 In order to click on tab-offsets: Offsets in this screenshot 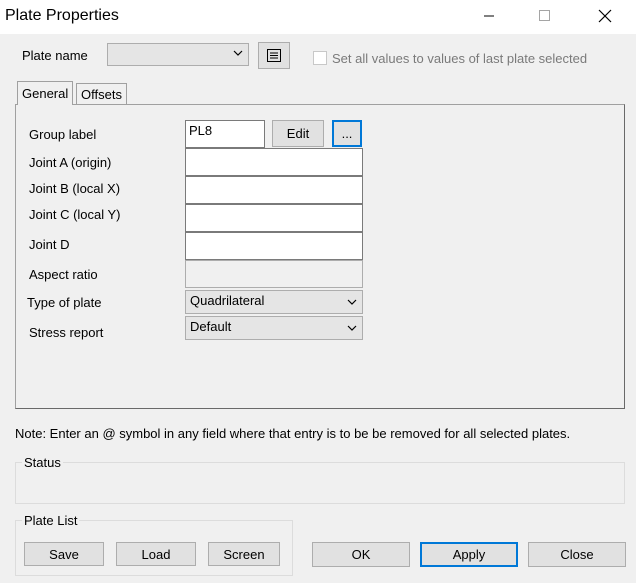, I will do `click(101, 94)`.